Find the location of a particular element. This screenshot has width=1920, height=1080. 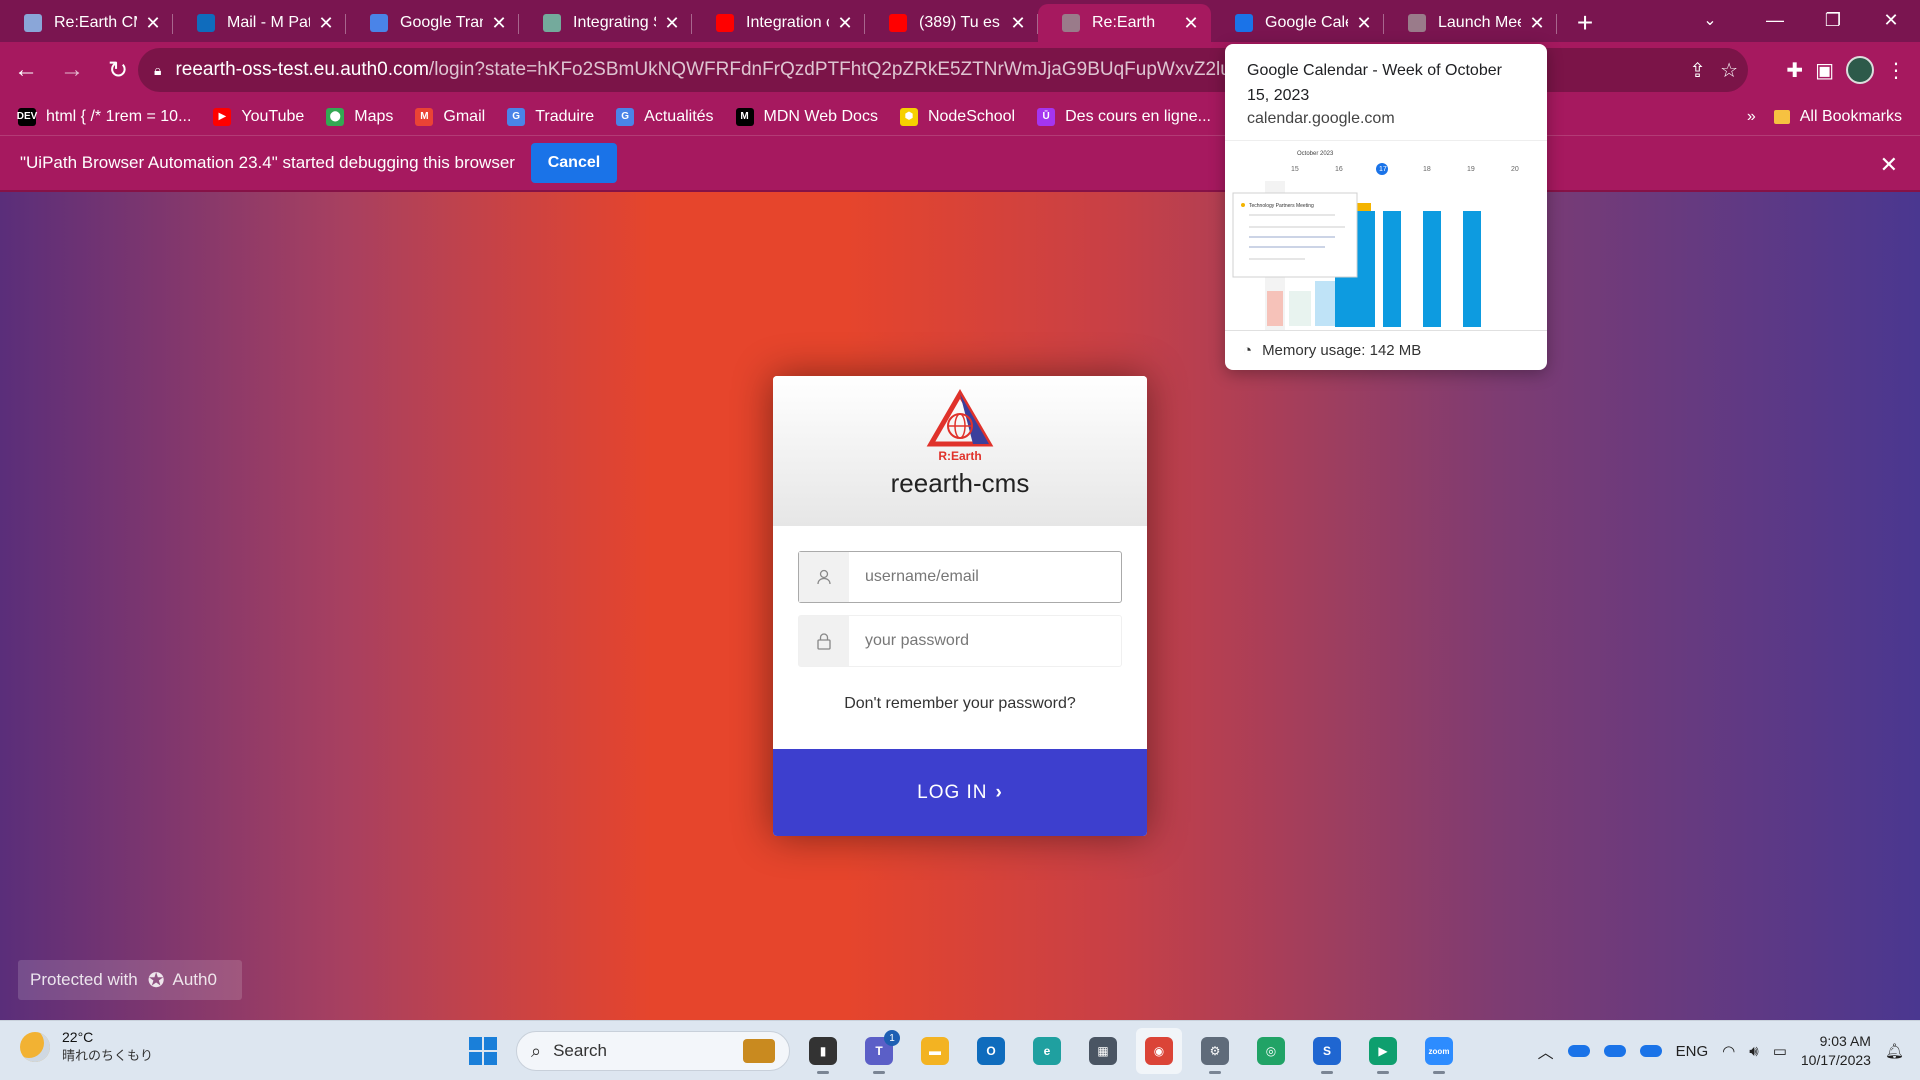

battery-icon: ▭ is located at coordinates (1780, 1051).